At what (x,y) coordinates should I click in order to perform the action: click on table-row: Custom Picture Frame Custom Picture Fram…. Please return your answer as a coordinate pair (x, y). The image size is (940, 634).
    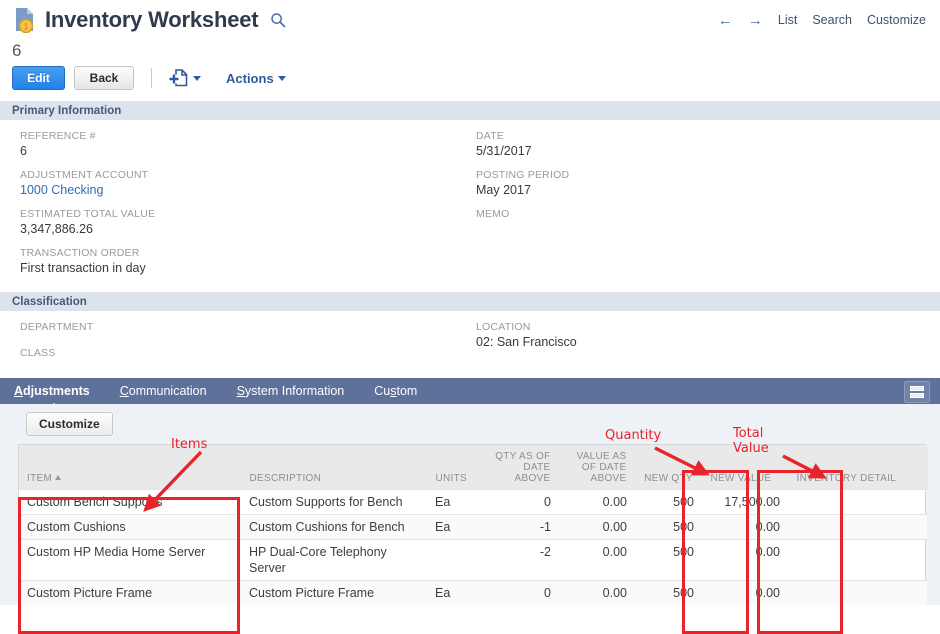
    Looking at the image, I should click on (473, 592).